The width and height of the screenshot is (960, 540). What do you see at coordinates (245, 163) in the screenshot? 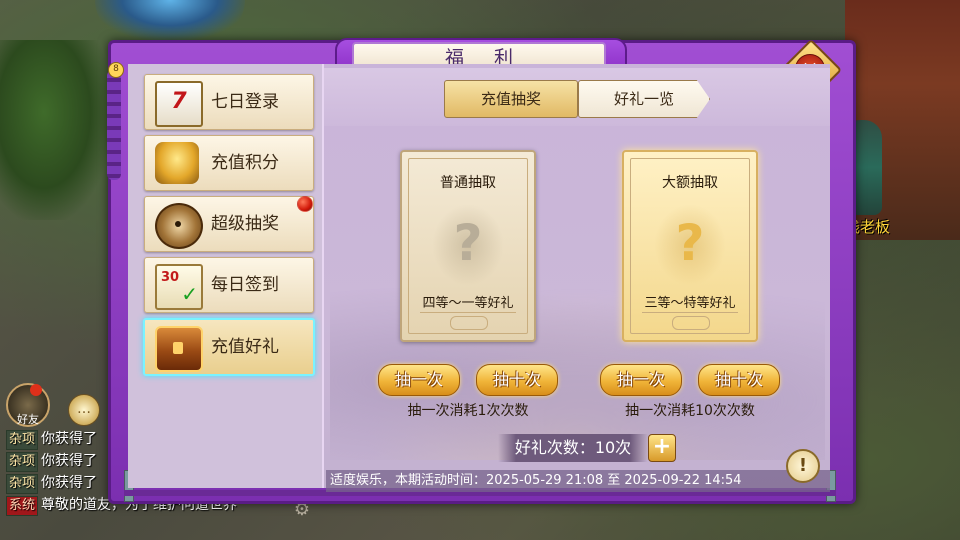
I see `sidebar-item-label: 充值积分` at bounding box center [245, 163].